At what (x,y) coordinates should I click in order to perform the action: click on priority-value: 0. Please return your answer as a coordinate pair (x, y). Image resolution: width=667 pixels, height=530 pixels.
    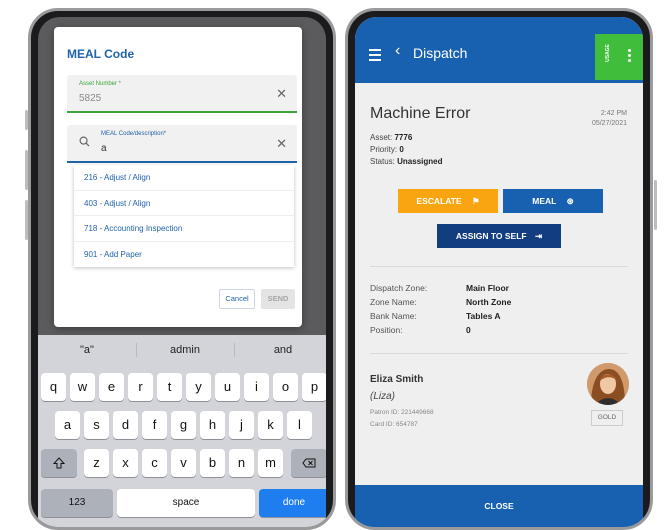
    Looking at the image, I should click on (401, 149).